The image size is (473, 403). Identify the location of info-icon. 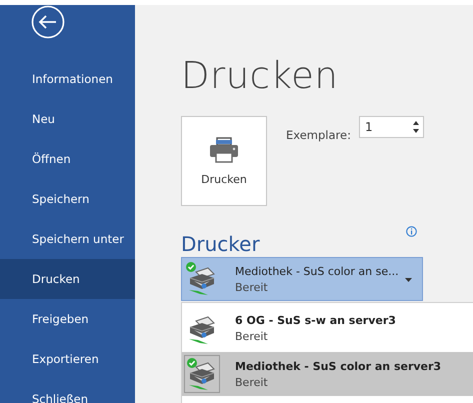
(411, 231).